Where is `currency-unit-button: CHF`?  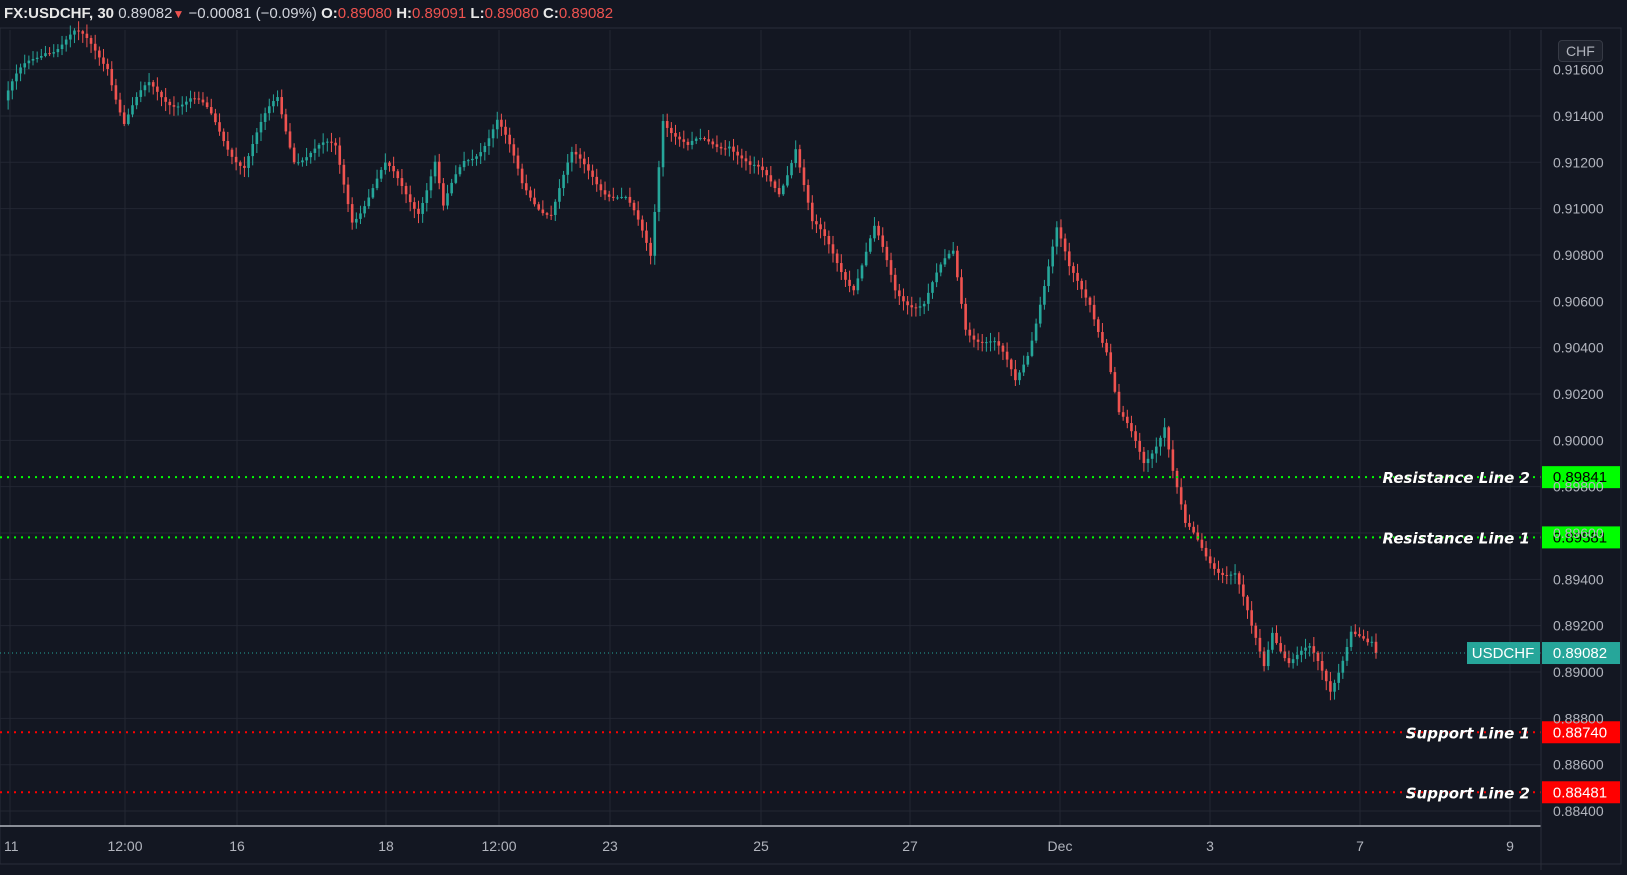
currency-unit-button: CHF is located at coordinates (1580, 51).